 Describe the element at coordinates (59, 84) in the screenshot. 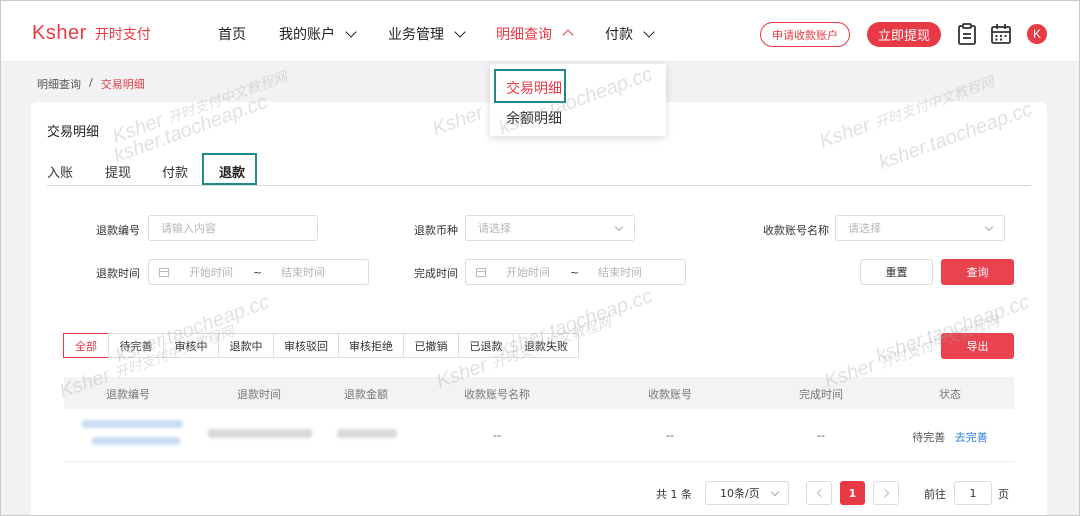

I see `breadcrumb-parent: 明细查询` at that location.